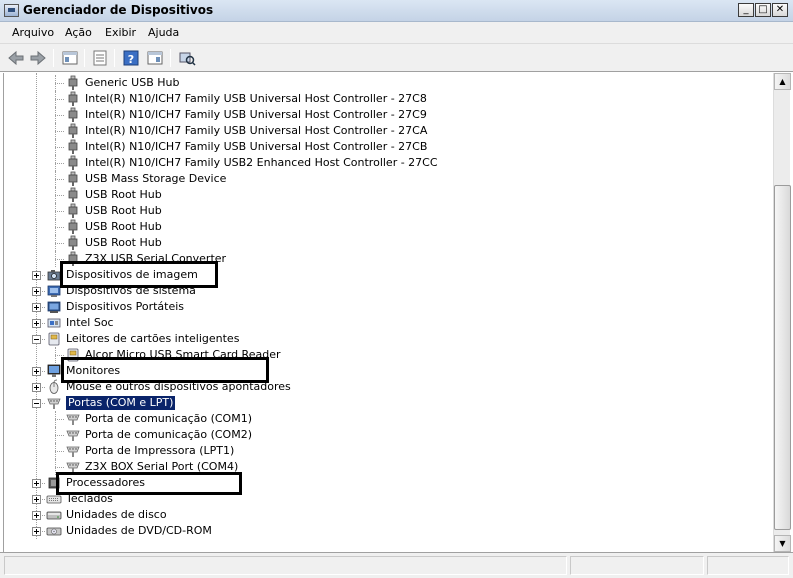 This screenshot has height=578, width=793. I want to click on properties-icon, so click(100, 58).